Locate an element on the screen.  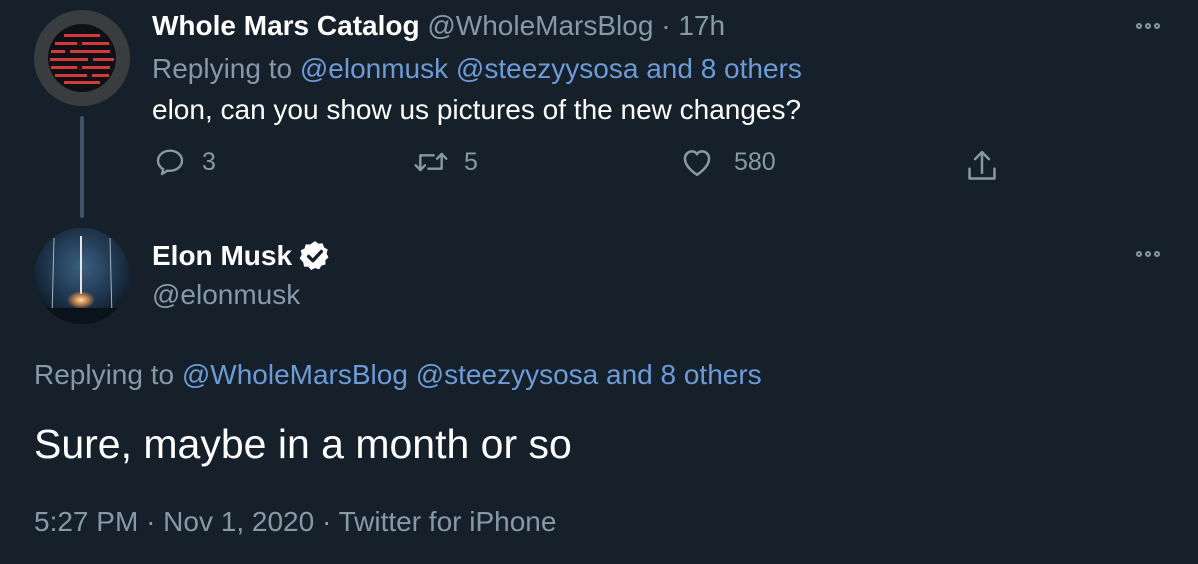
tweet-date: Nov 1, 2020 is located at coordinates (238, 521).